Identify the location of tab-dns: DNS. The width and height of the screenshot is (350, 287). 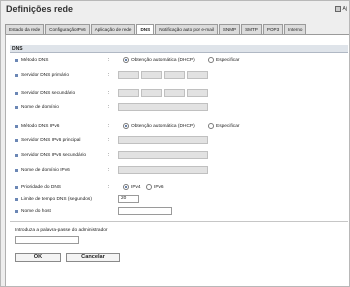
(145, 29).